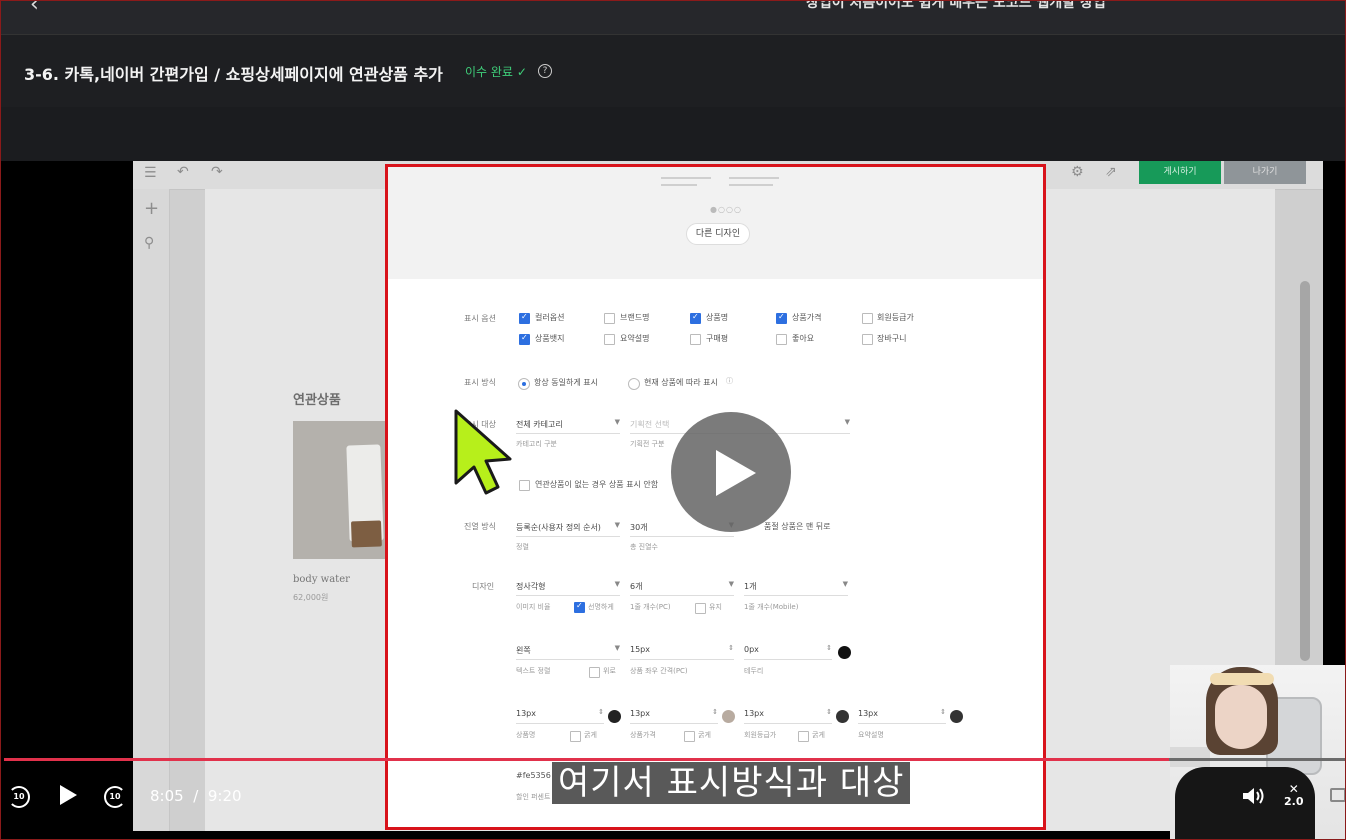 This screenshot has height=840, width=1346. What do you see at coordinates (717, 338) in the screenshot?
I see `option-label: 구매평` at bounding box center [717, 338].